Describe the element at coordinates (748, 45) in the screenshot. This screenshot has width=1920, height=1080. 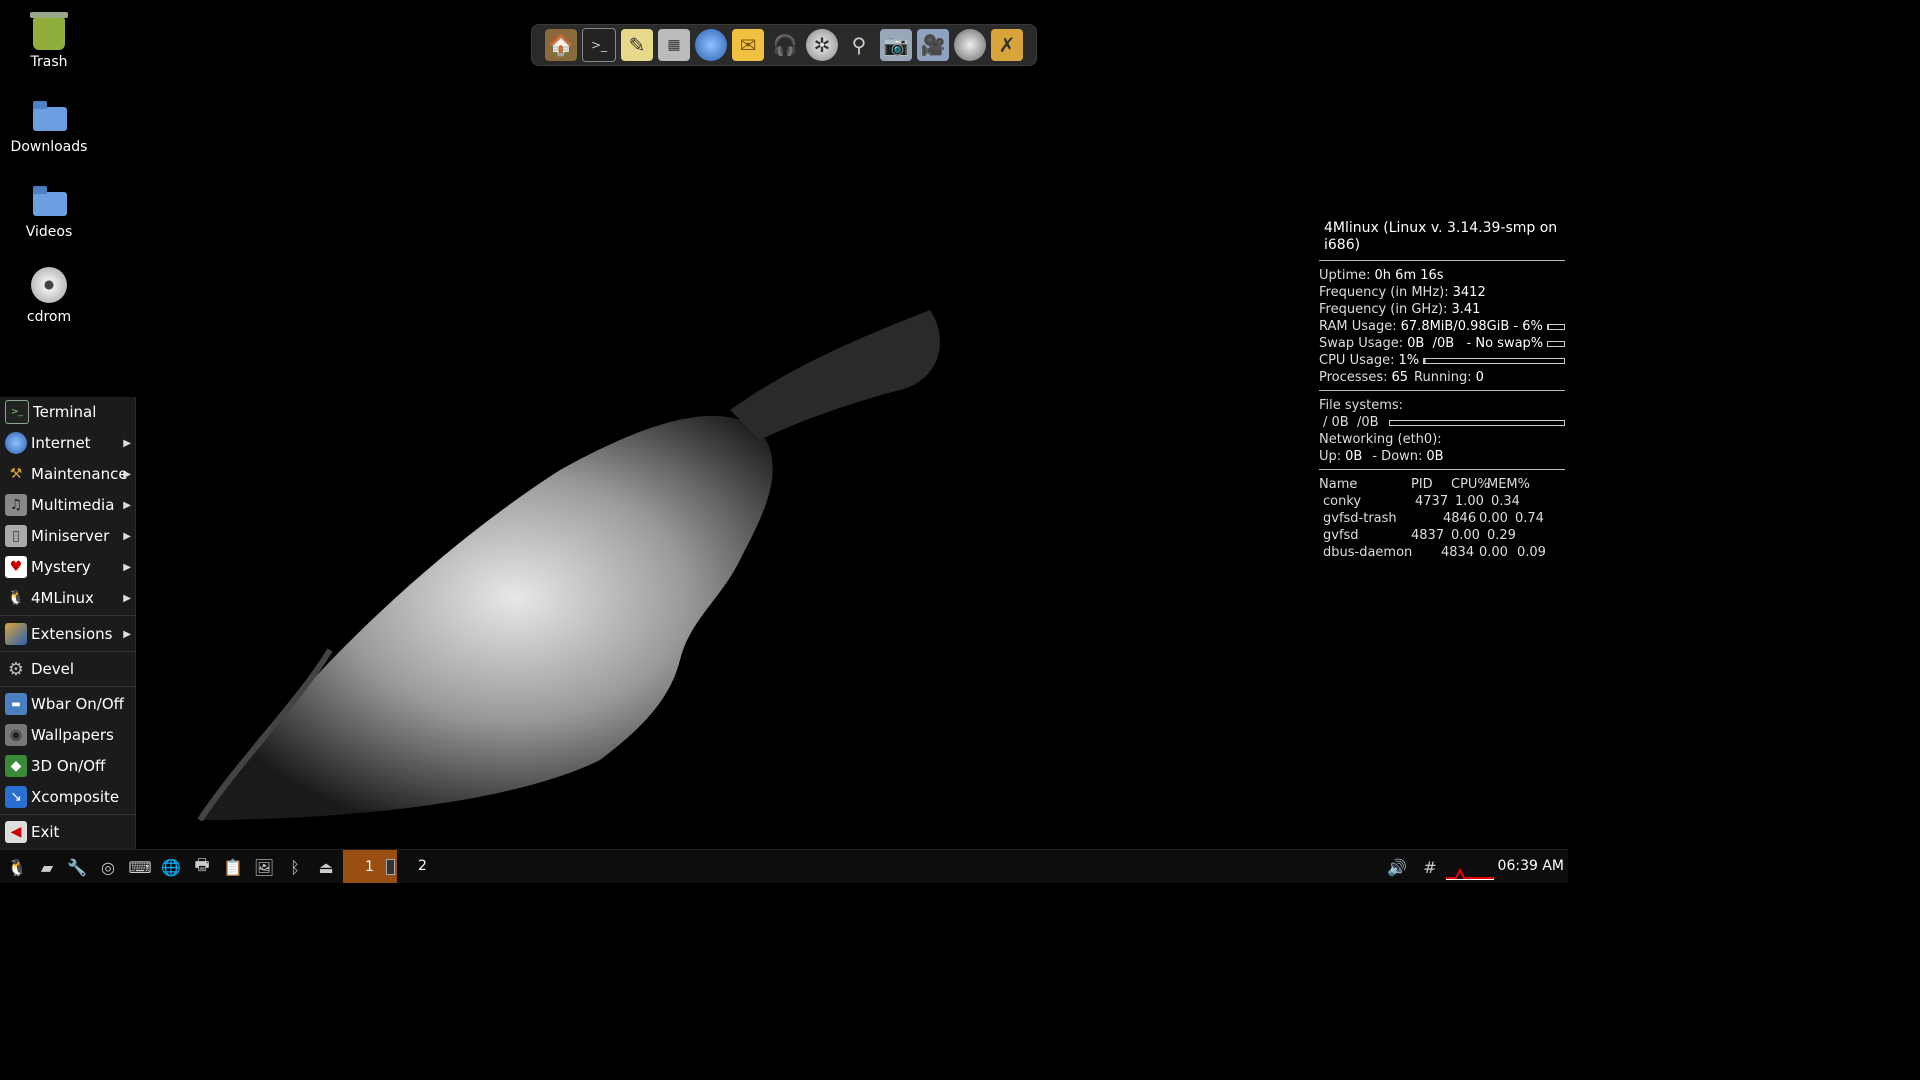
I see `mail-icon: ✉` at that location.